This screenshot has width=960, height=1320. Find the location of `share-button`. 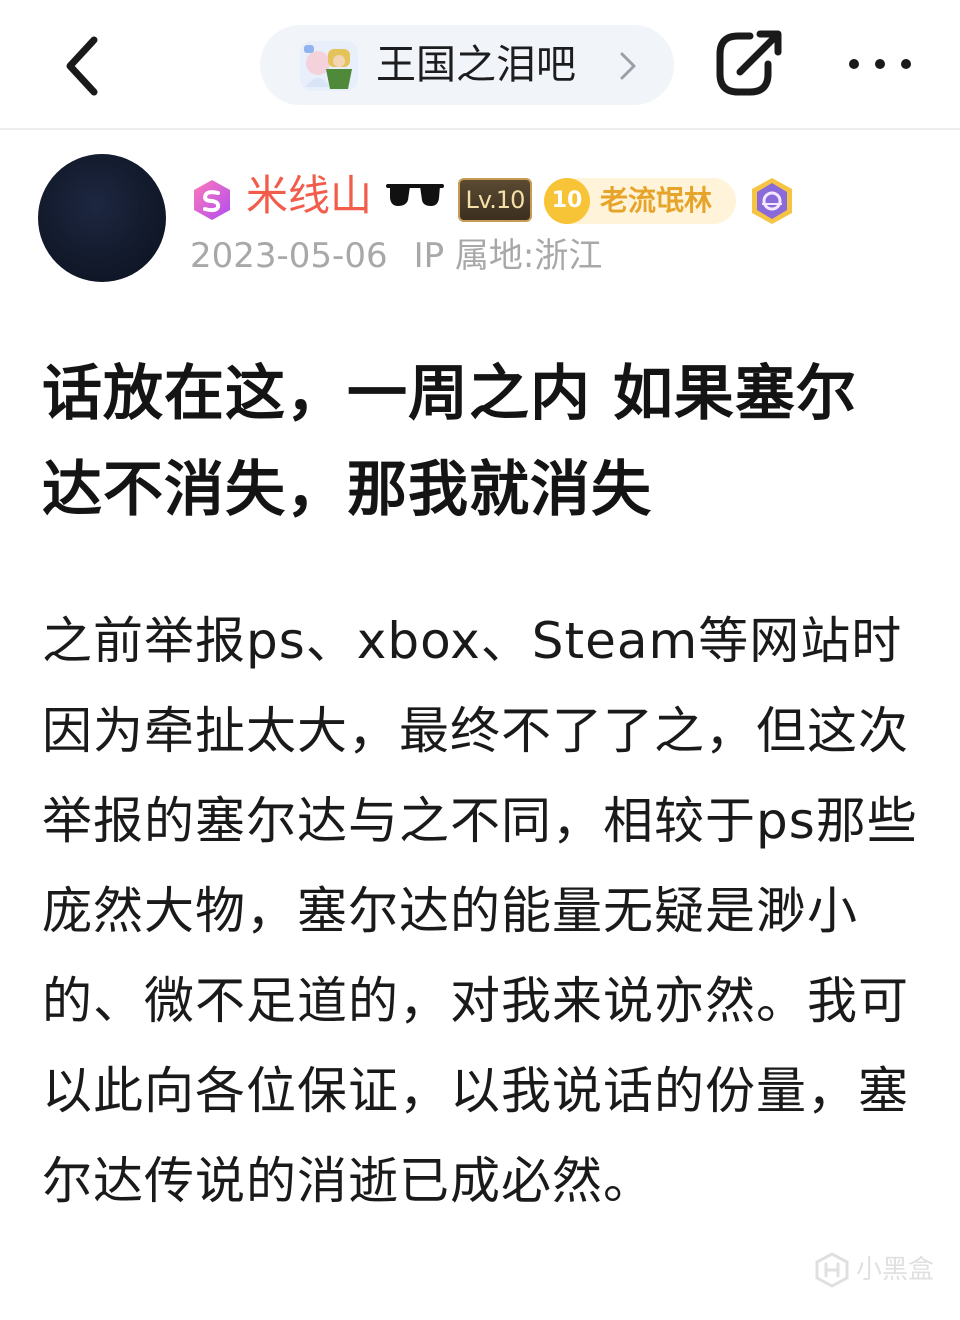

share-button is located at coordinates (751, 63).